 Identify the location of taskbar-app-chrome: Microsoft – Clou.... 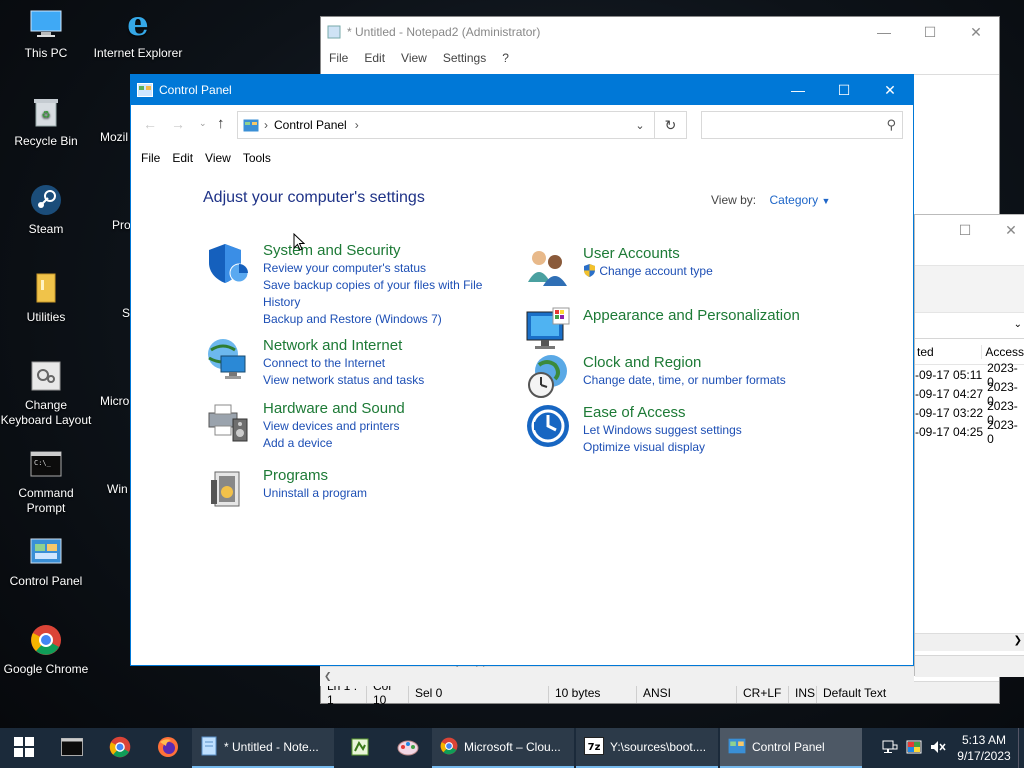
(503, 748).